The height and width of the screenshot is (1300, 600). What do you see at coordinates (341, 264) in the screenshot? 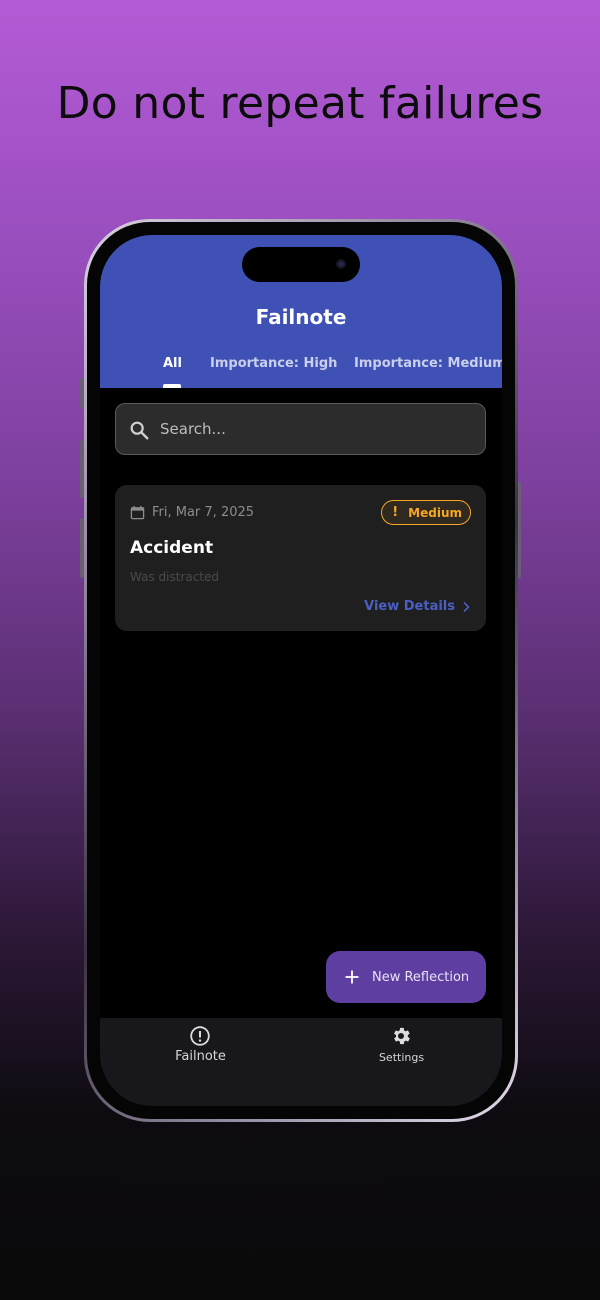
I see `camera-icon` at bounding box center [341, 264].